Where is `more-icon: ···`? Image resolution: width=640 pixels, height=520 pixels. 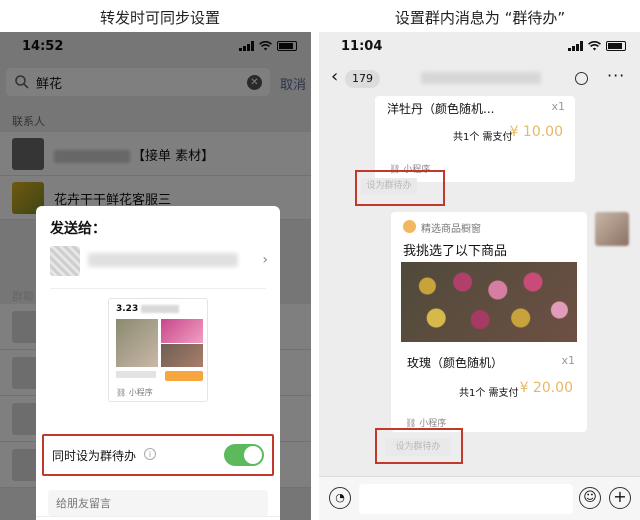
more-icon: ··· is located at coordinates (616, 75).